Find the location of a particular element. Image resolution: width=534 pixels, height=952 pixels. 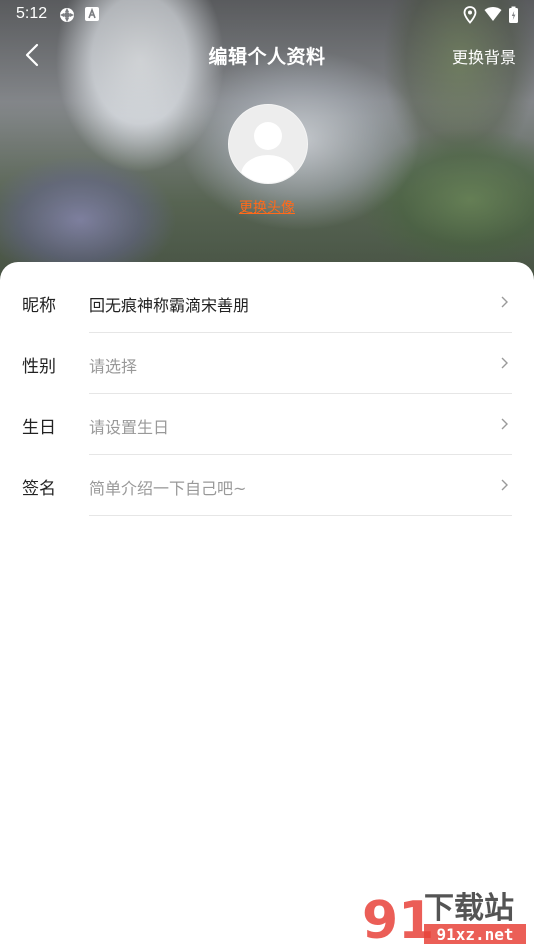

gender-placeholder: 请选择 is located at coordinates (113, 366).